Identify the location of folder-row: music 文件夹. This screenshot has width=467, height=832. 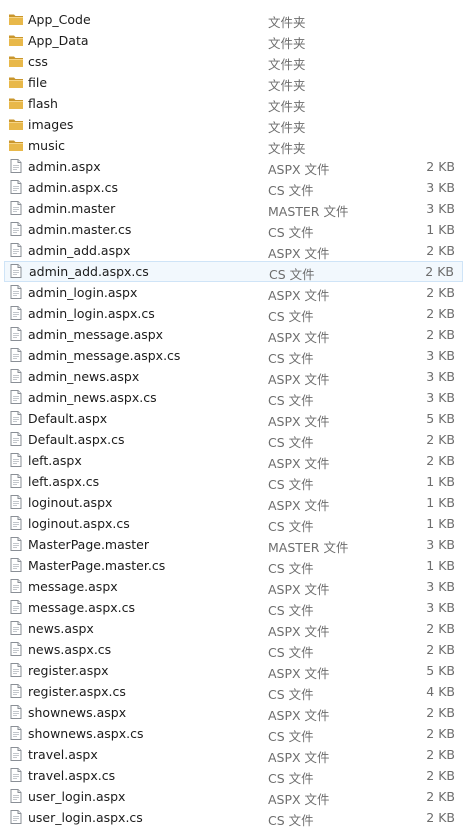
(233, 145).